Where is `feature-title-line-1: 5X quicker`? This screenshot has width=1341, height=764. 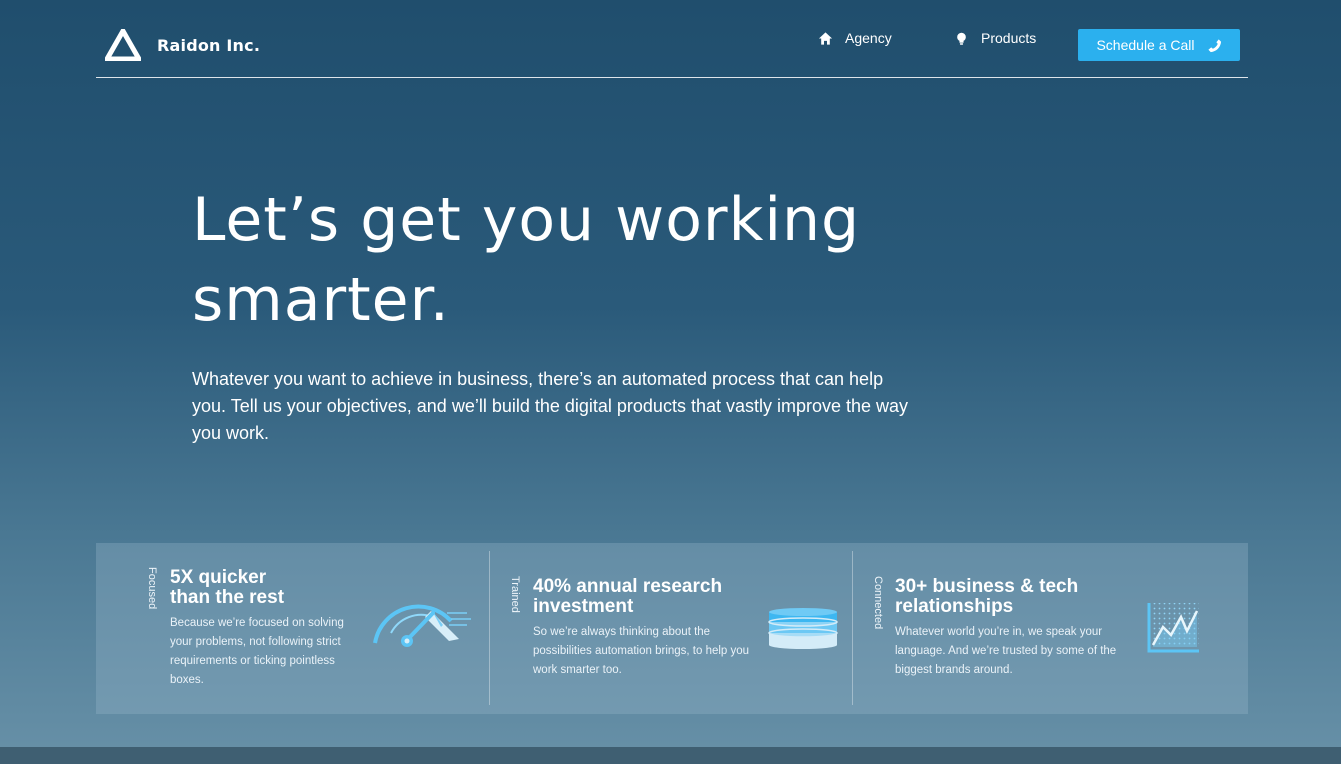
feature-title-line-1: 5X quicker is located at coordinates (218, 577).